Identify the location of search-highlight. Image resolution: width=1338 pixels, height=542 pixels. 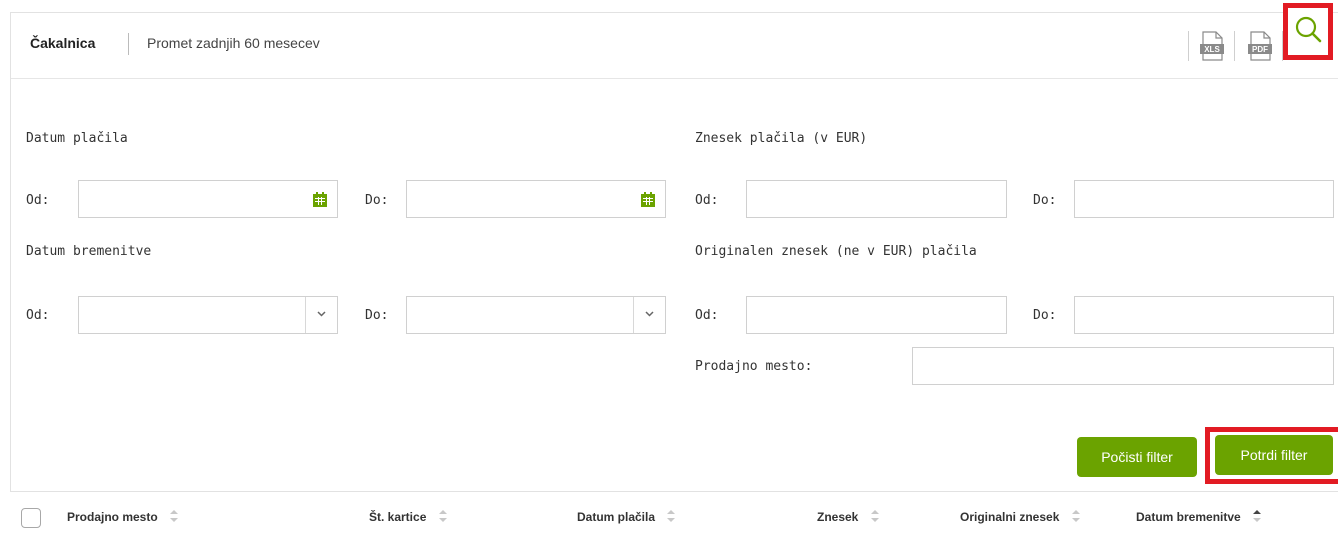
(1308, 31).